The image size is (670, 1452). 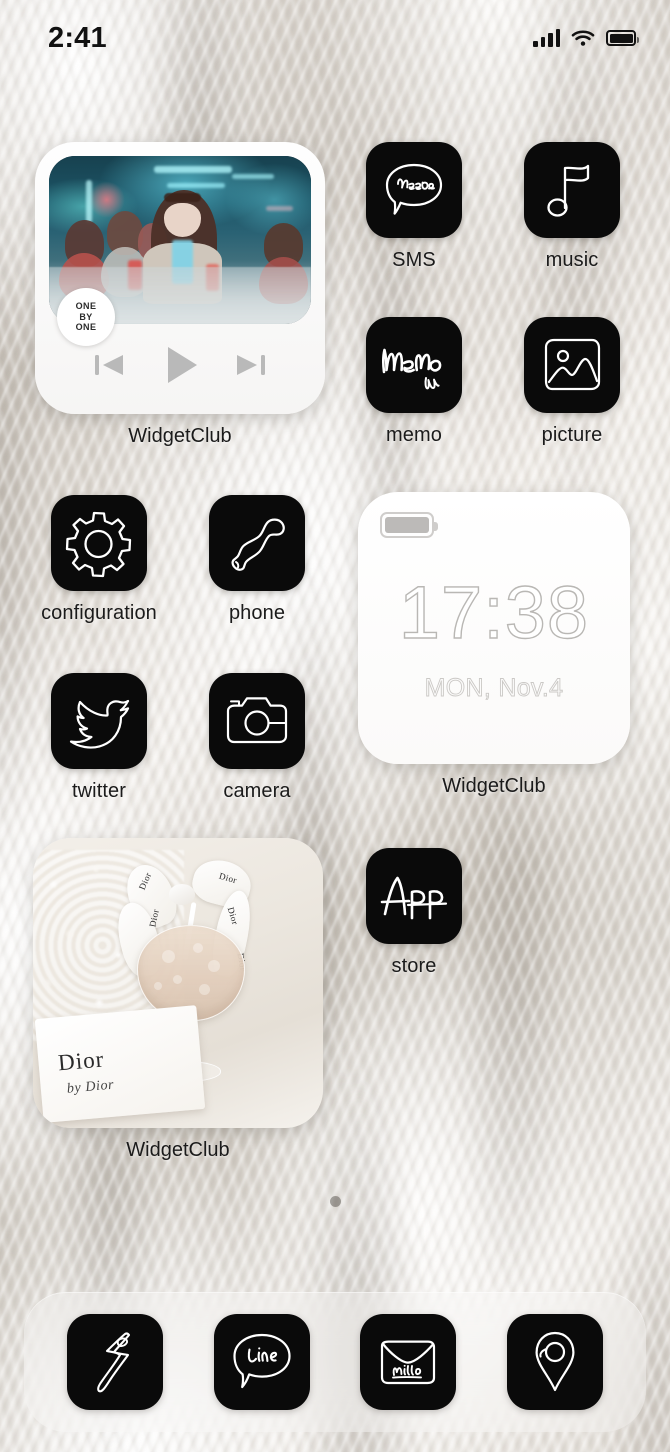 I want to click on widget-dior-label: WidgetClub, so click(x=178, y=1150).